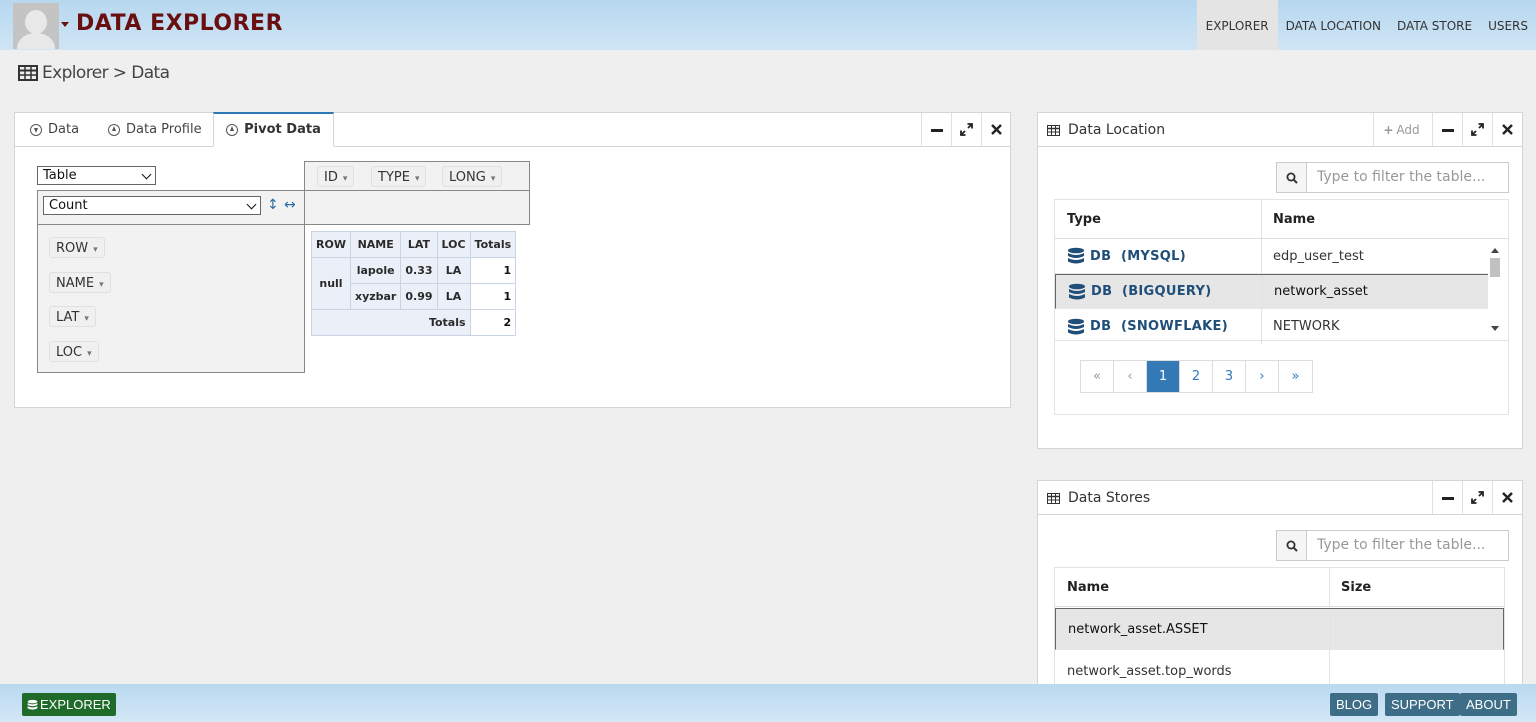 Image resolution: width=1536 pixels, height=722 pixels. Describe the element at coordinates (171, 298) in the screenshot. I see `row-drop-zone: ROW ▾ NAME ▾ LAT ▾ LOC ▾` at that location.